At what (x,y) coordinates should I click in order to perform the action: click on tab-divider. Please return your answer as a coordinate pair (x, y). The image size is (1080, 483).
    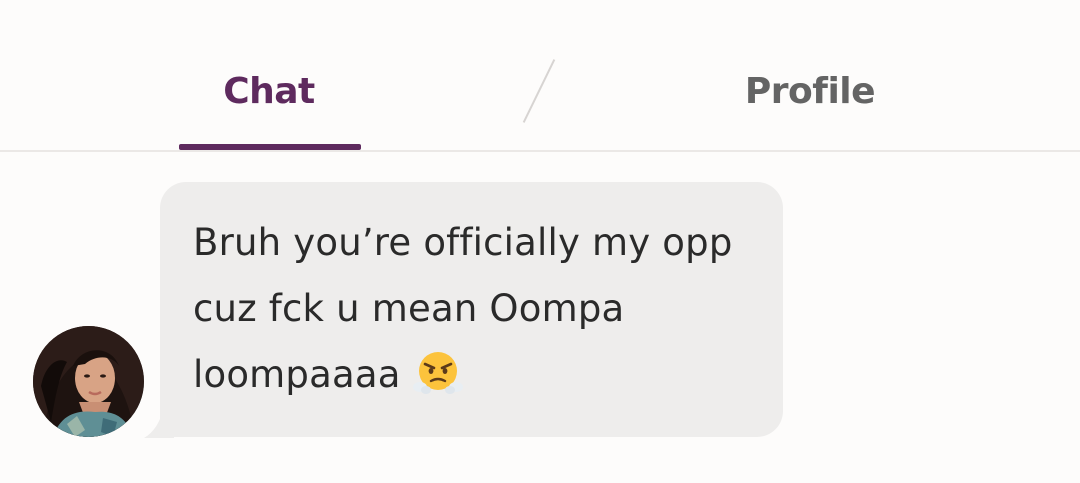
    Looking at the image, I should click on (539, 91).